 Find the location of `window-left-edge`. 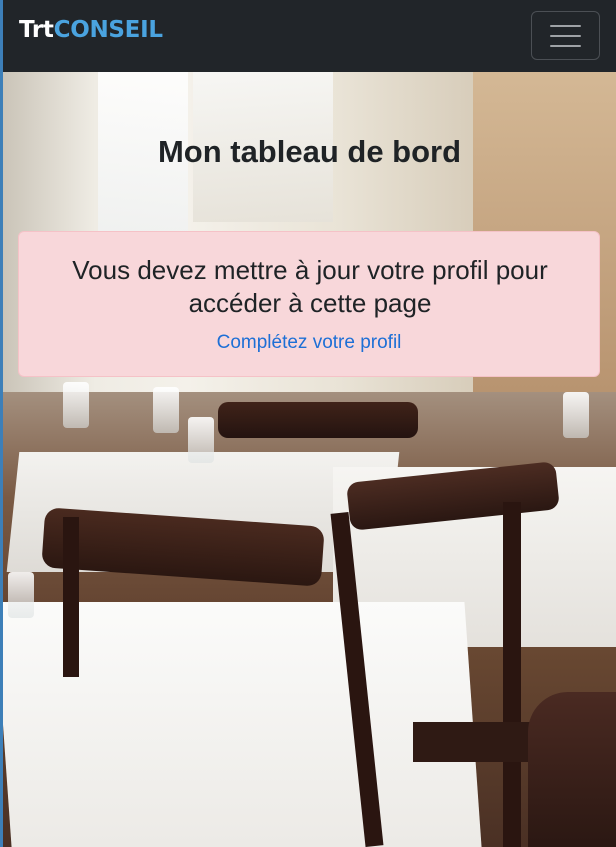

window-left-edge is located at coordinates (1, 423).